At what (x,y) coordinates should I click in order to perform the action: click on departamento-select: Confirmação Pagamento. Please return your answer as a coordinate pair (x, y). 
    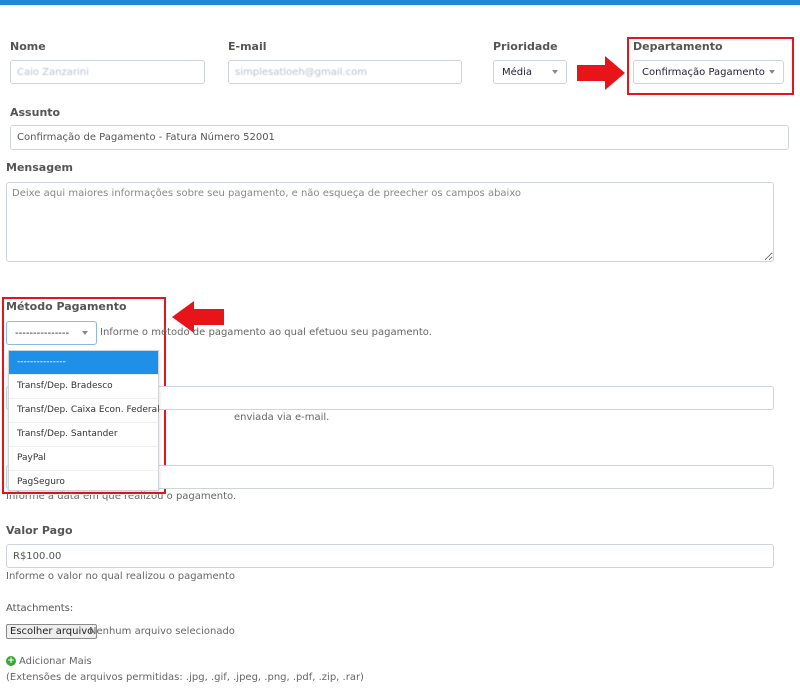
    Looking at the image, I should click on (708, 72).